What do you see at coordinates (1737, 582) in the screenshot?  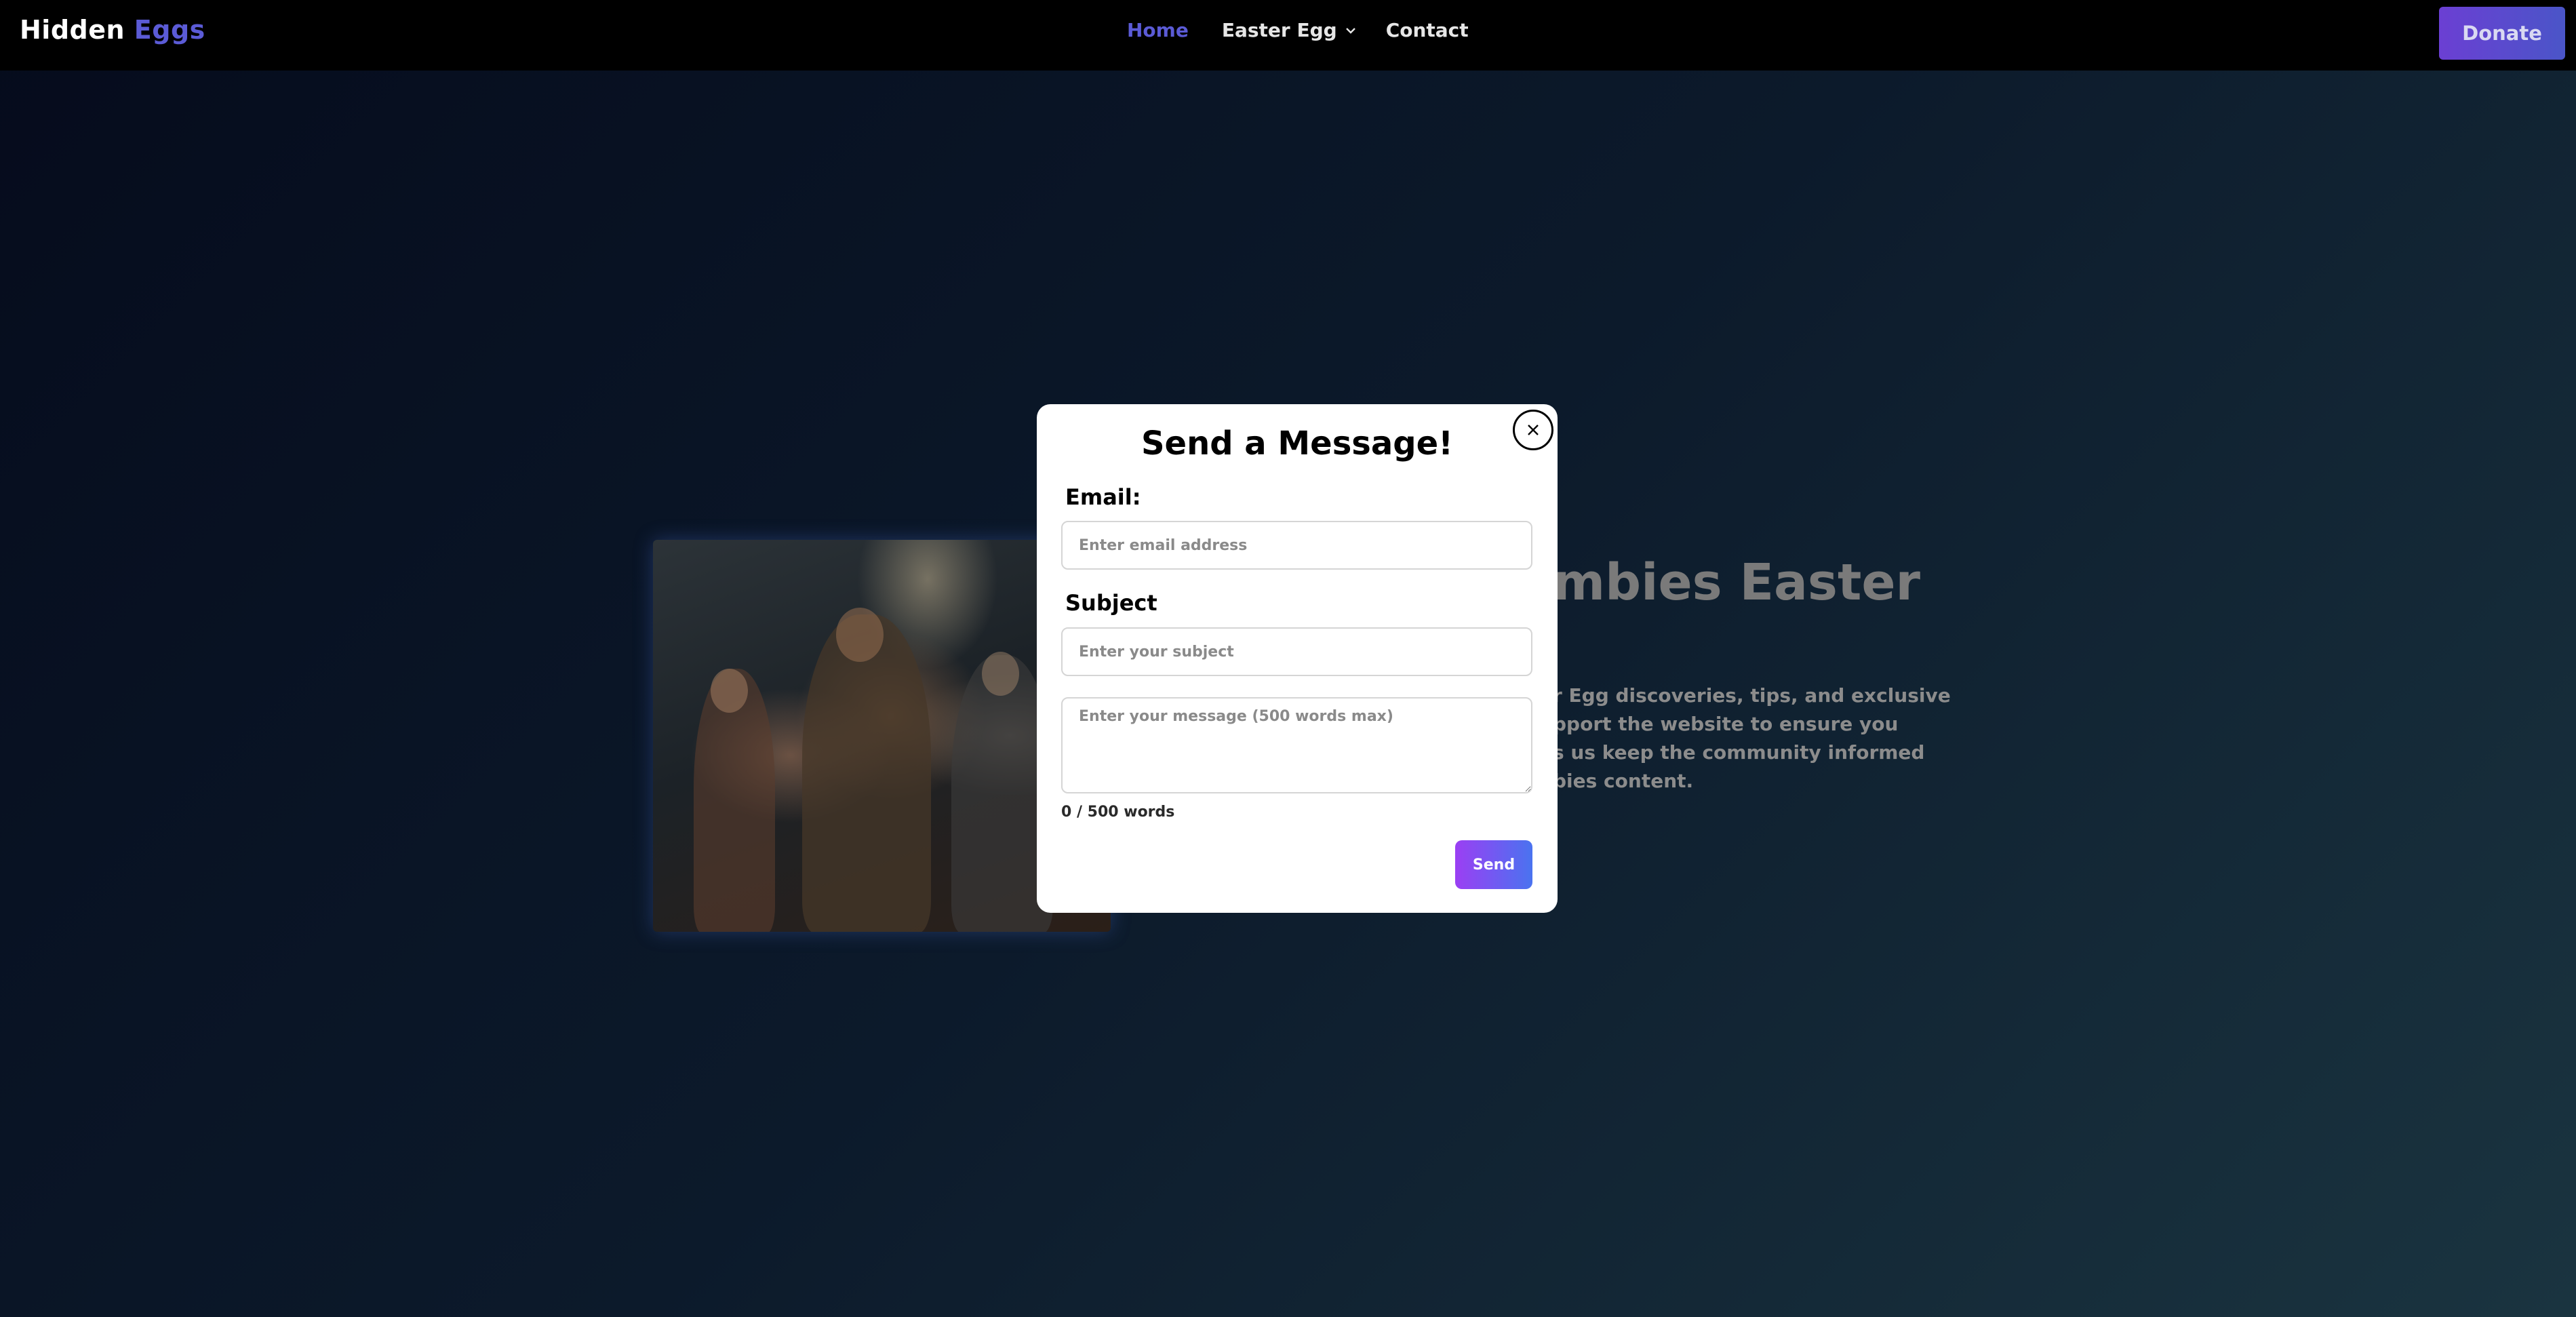 I see `hero-title: mbies Easter` at bounding box center [1737, 582].